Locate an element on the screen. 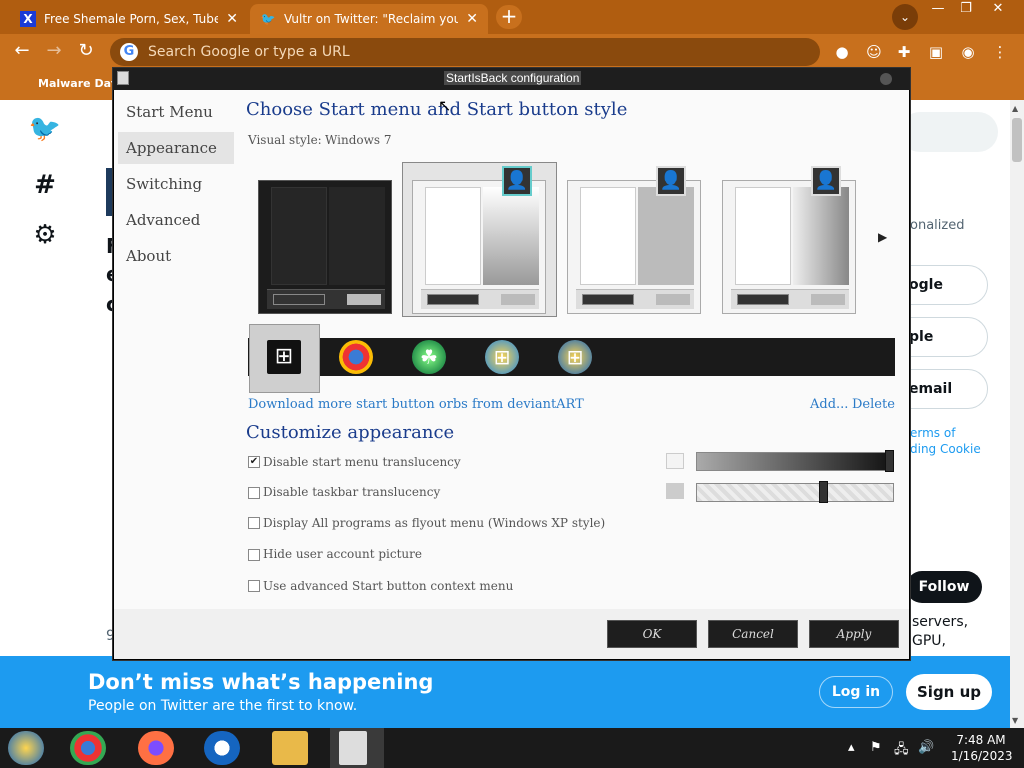 This screenshot has width=1024, height=768. apply-button: Apply is located at coordinates (854, 634).